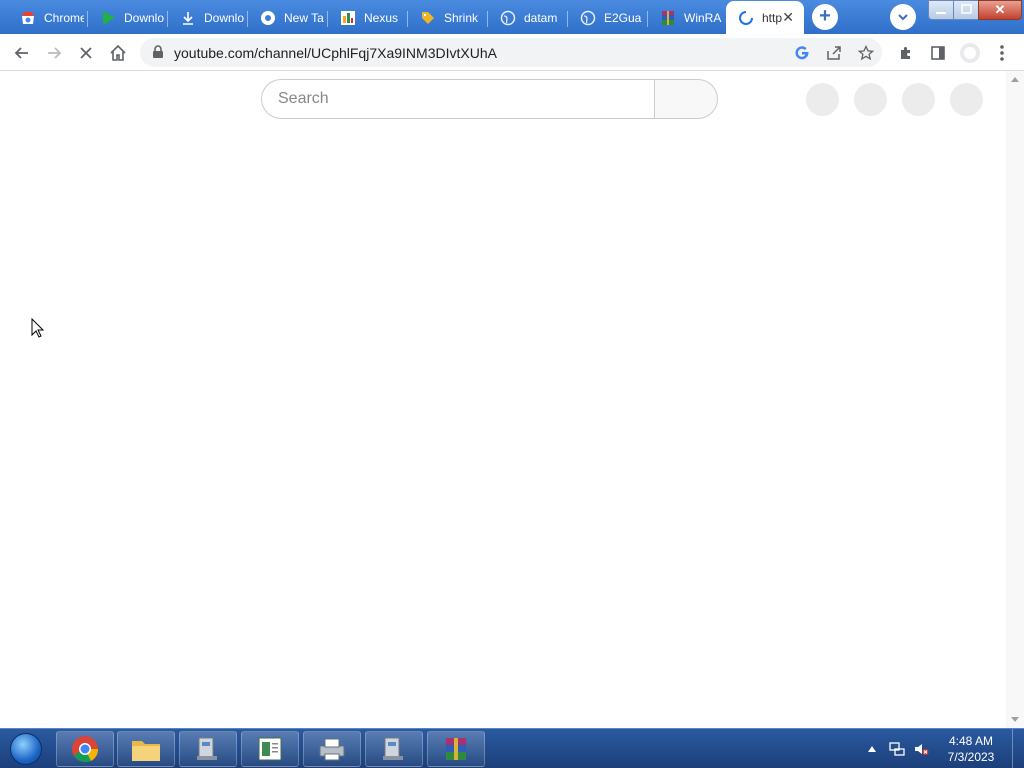  I want to click on taskbar-chrome, so click(85, 749).